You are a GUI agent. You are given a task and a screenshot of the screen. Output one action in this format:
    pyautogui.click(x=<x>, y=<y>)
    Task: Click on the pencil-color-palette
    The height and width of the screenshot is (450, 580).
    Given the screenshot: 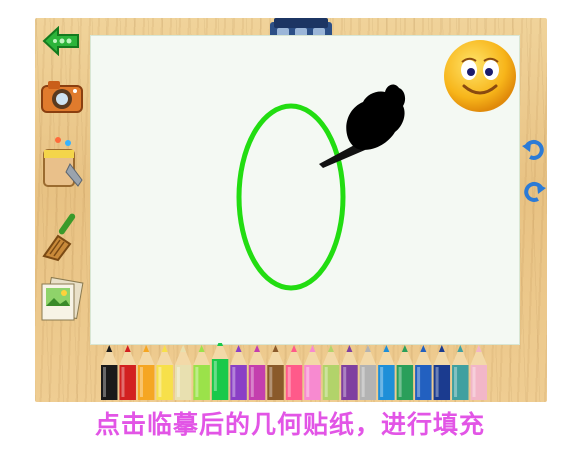 What is the action you would take?
    pyautogui.click(x=294, y=371)
    